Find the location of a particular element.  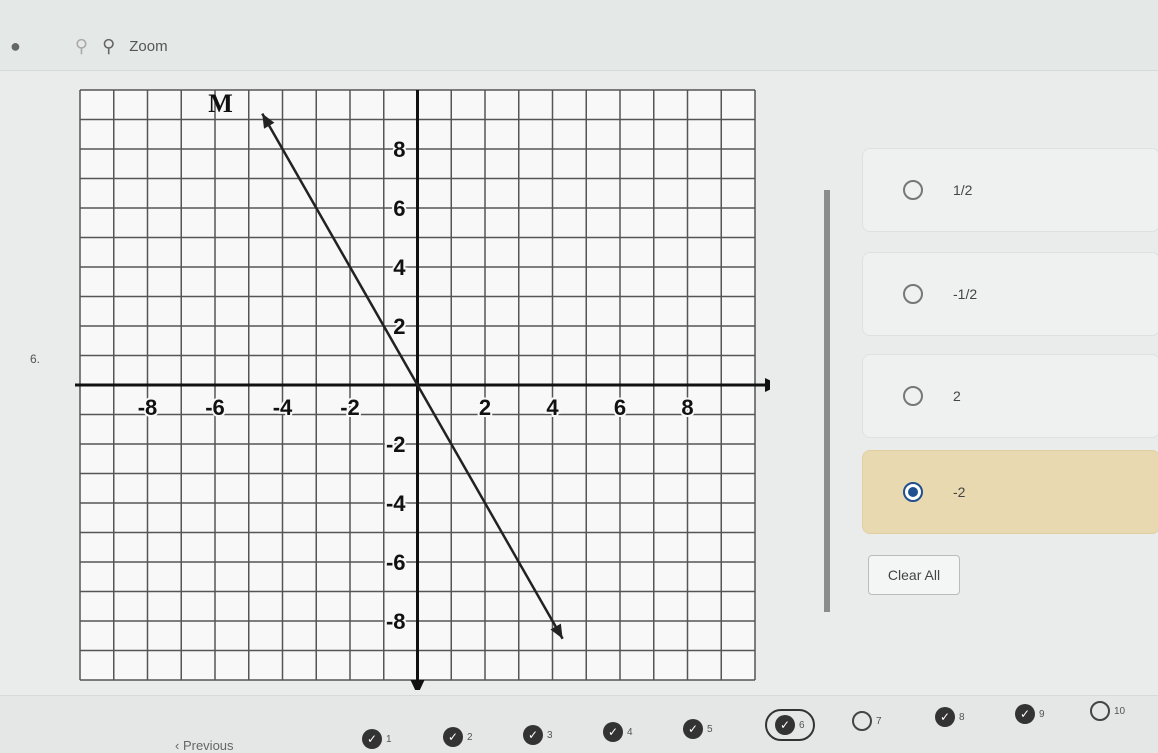

question-nav-4: ✓ 4 is located at coordinates (618, 732).